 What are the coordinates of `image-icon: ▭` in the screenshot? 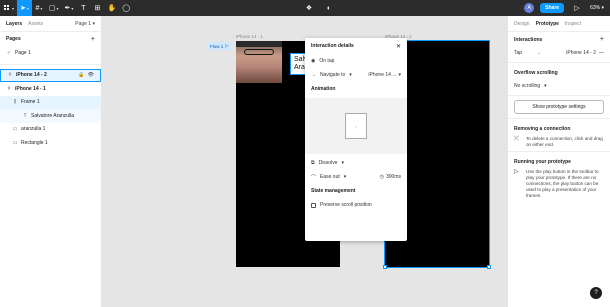 It's located at (15, 129).